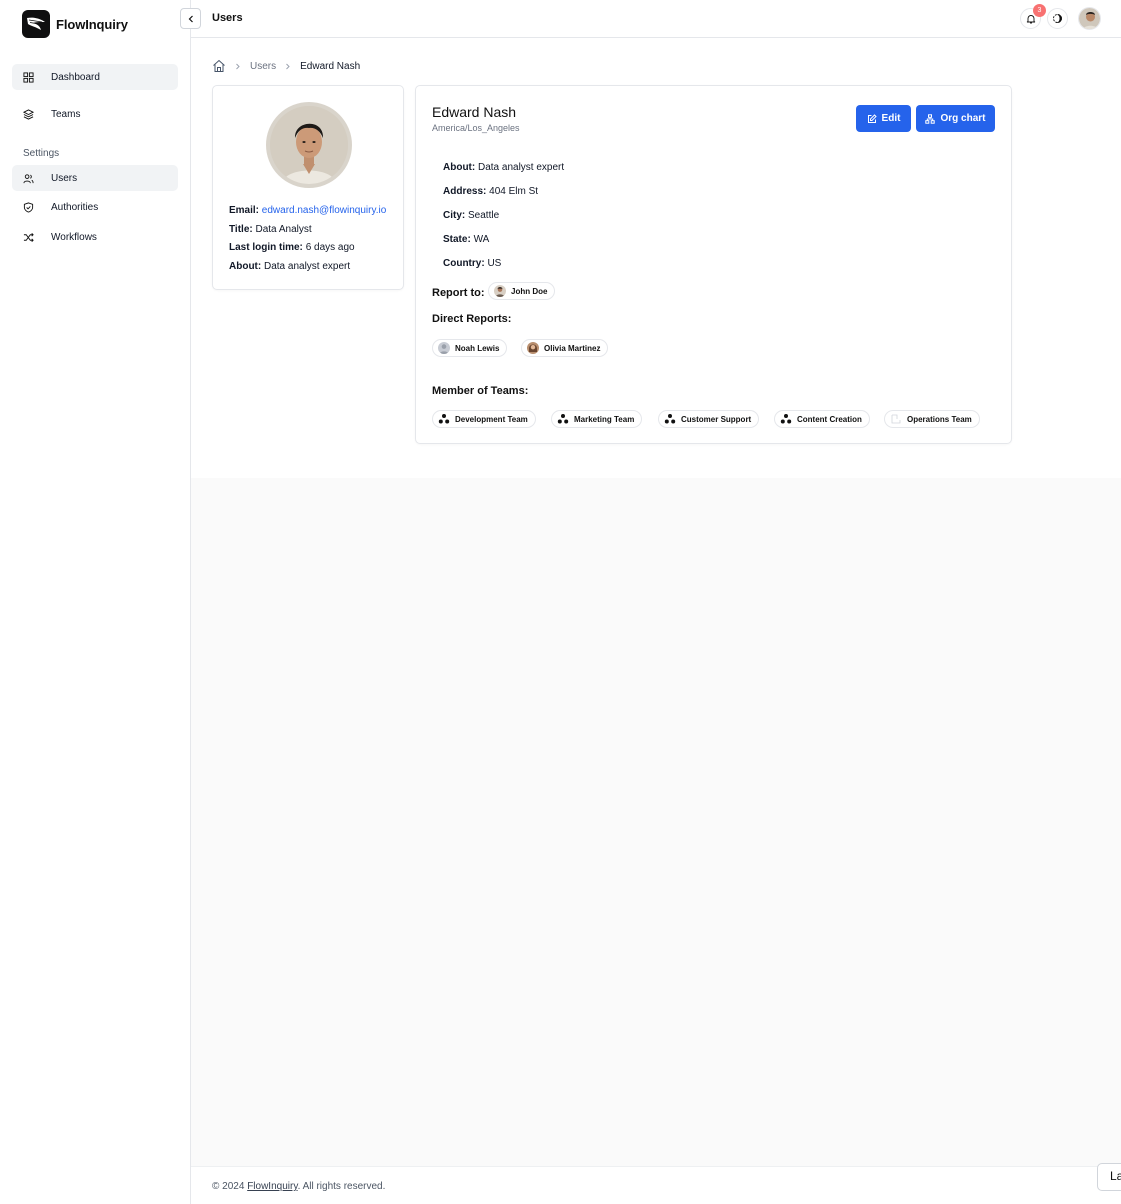  Describe the element at coordinates (95, 178) in the screenshot. I see `sidebar-item-users: Users` at that location.